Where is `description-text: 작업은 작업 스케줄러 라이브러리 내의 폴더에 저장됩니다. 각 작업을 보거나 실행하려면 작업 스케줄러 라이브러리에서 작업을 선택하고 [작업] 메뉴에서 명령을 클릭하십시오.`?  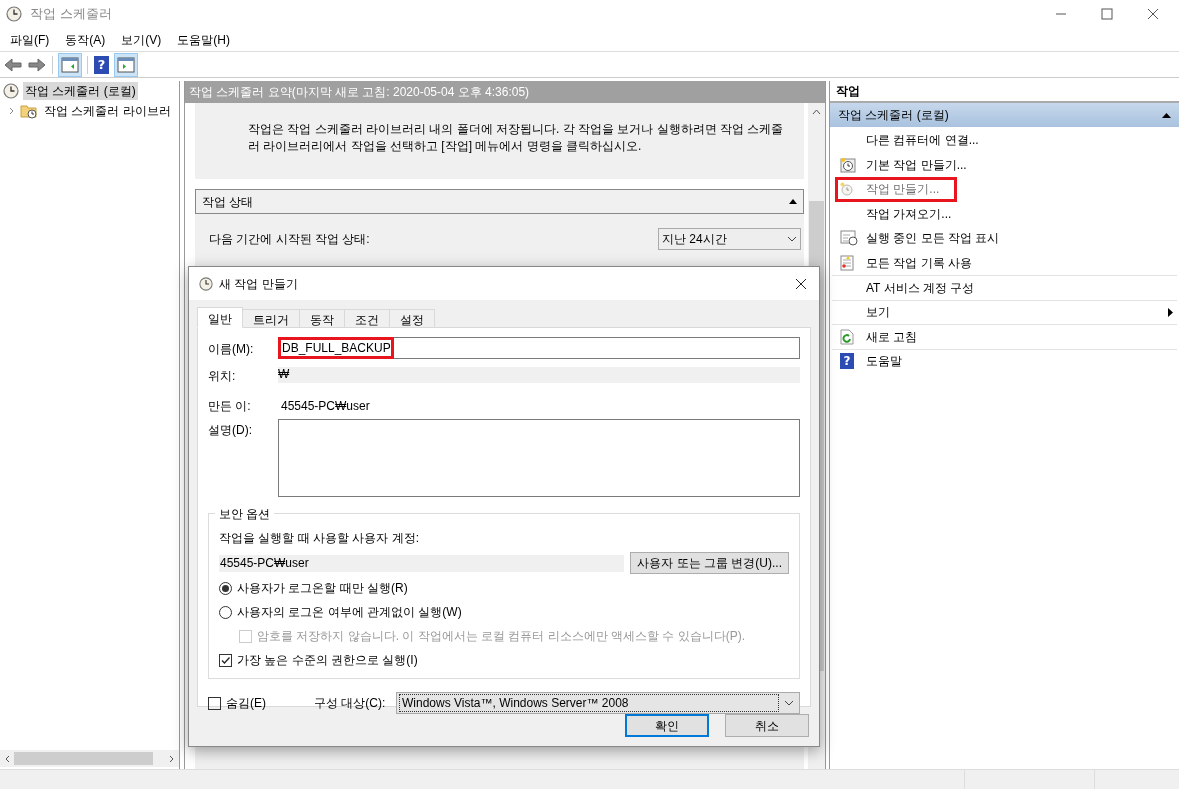 description-text: 작업은 작업 스케줄러 라이브러리 내의 폴더에 저장됩니다. 각 작업을 보거나 실행하려면 작업 스케줄러 라이브러리에서 작업을 선택하고 [작업] 메뉴에서 명령을 클릭하십시오. is located at coordinates (499, 141).